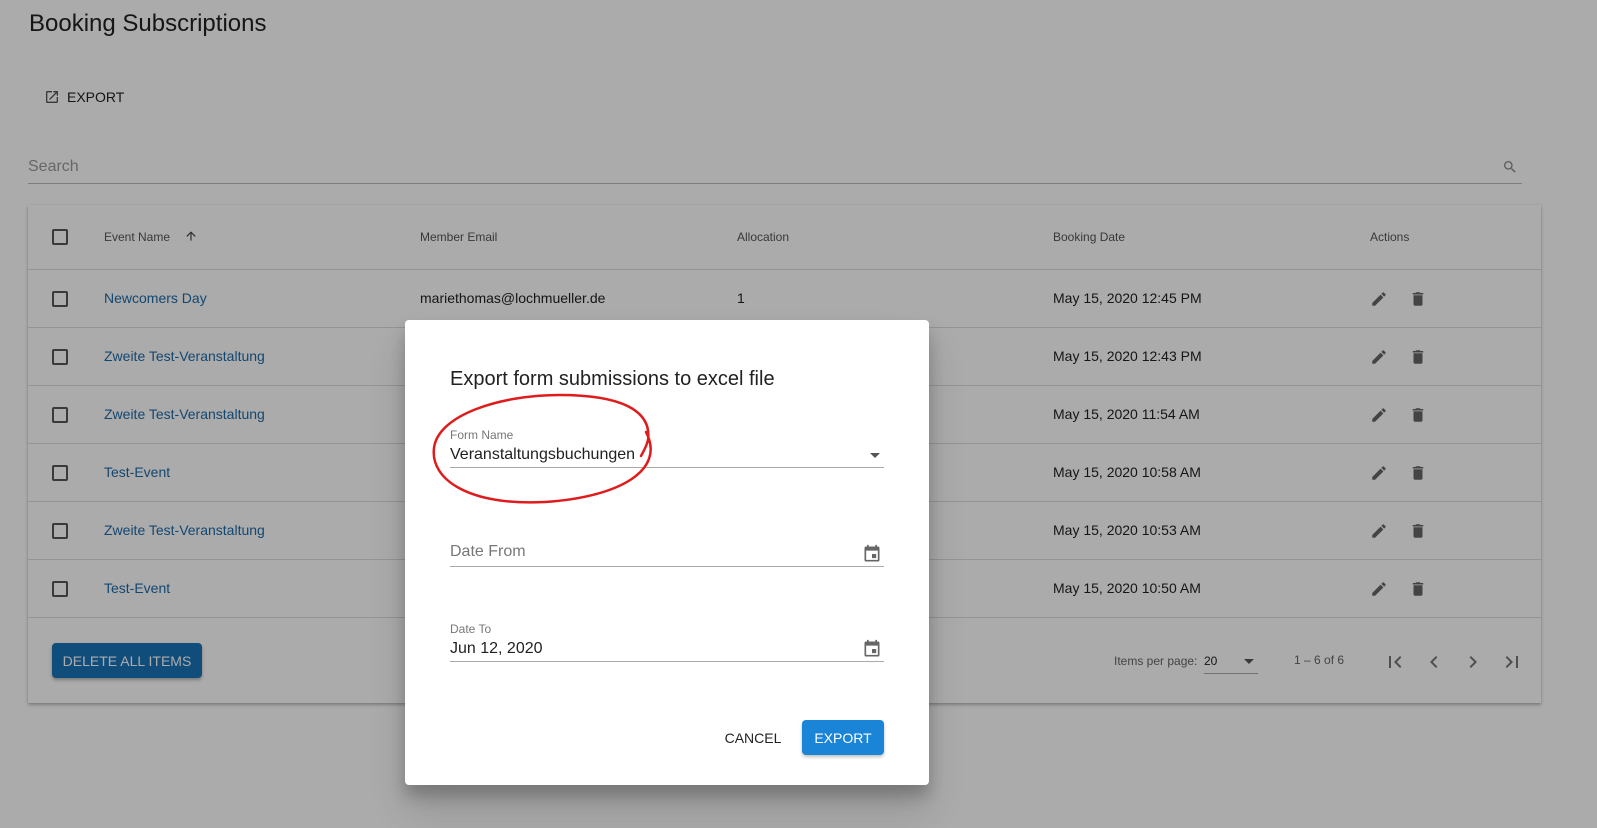  I want to click on export-button: EXPORT, so click(843, 737).